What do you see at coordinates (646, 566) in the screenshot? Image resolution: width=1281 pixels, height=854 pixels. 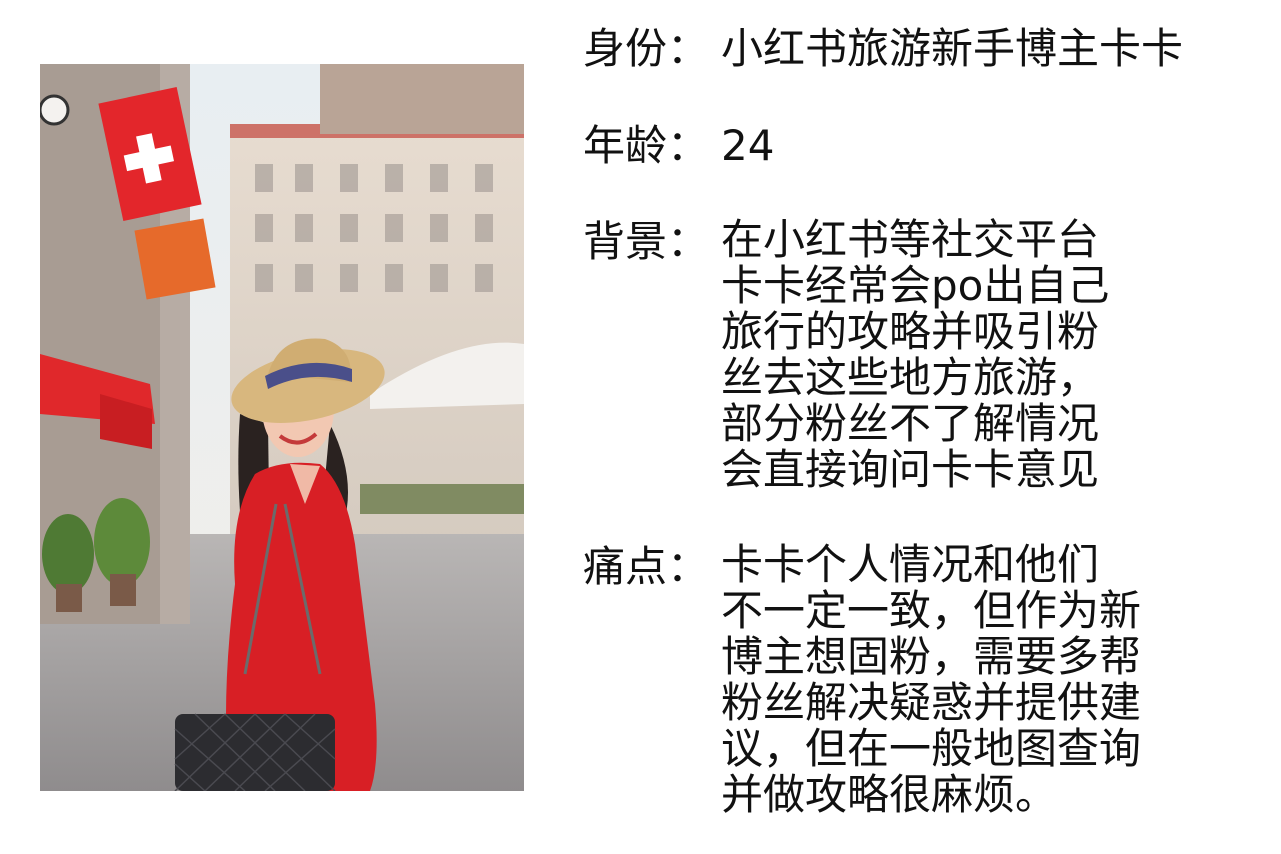 I see `pain-points-label: 痛点：` at bounding box center [646, 566].